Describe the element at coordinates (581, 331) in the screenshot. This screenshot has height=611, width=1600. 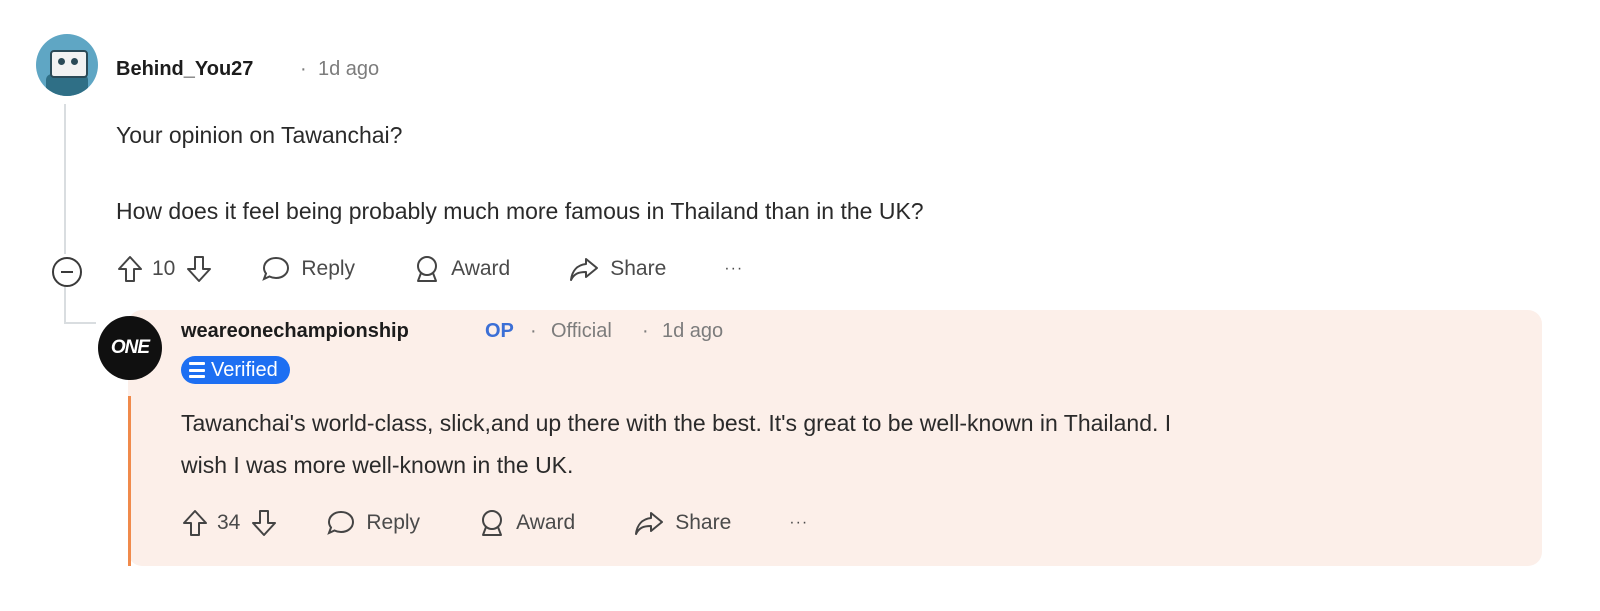
I see `user-flair: Official` at that location.